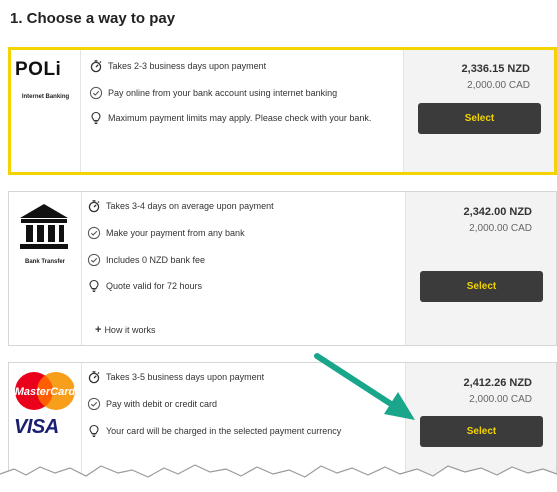  I want to click on mastercard-wordmark: MasterCard, so click(45, 392).